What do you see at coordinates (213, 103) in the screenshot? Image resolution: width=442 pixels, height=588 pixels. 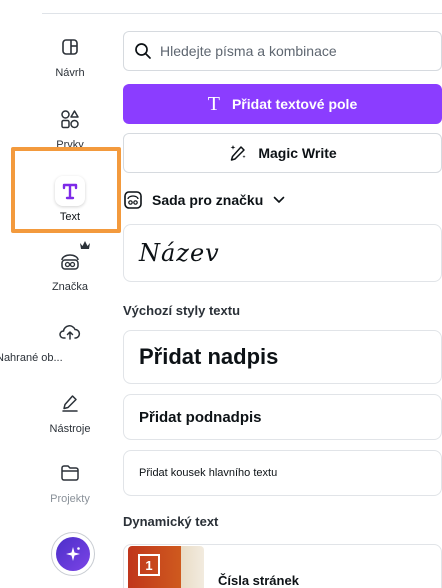 I see `text-glyph-icon: T` at bounding box center [213, 103].